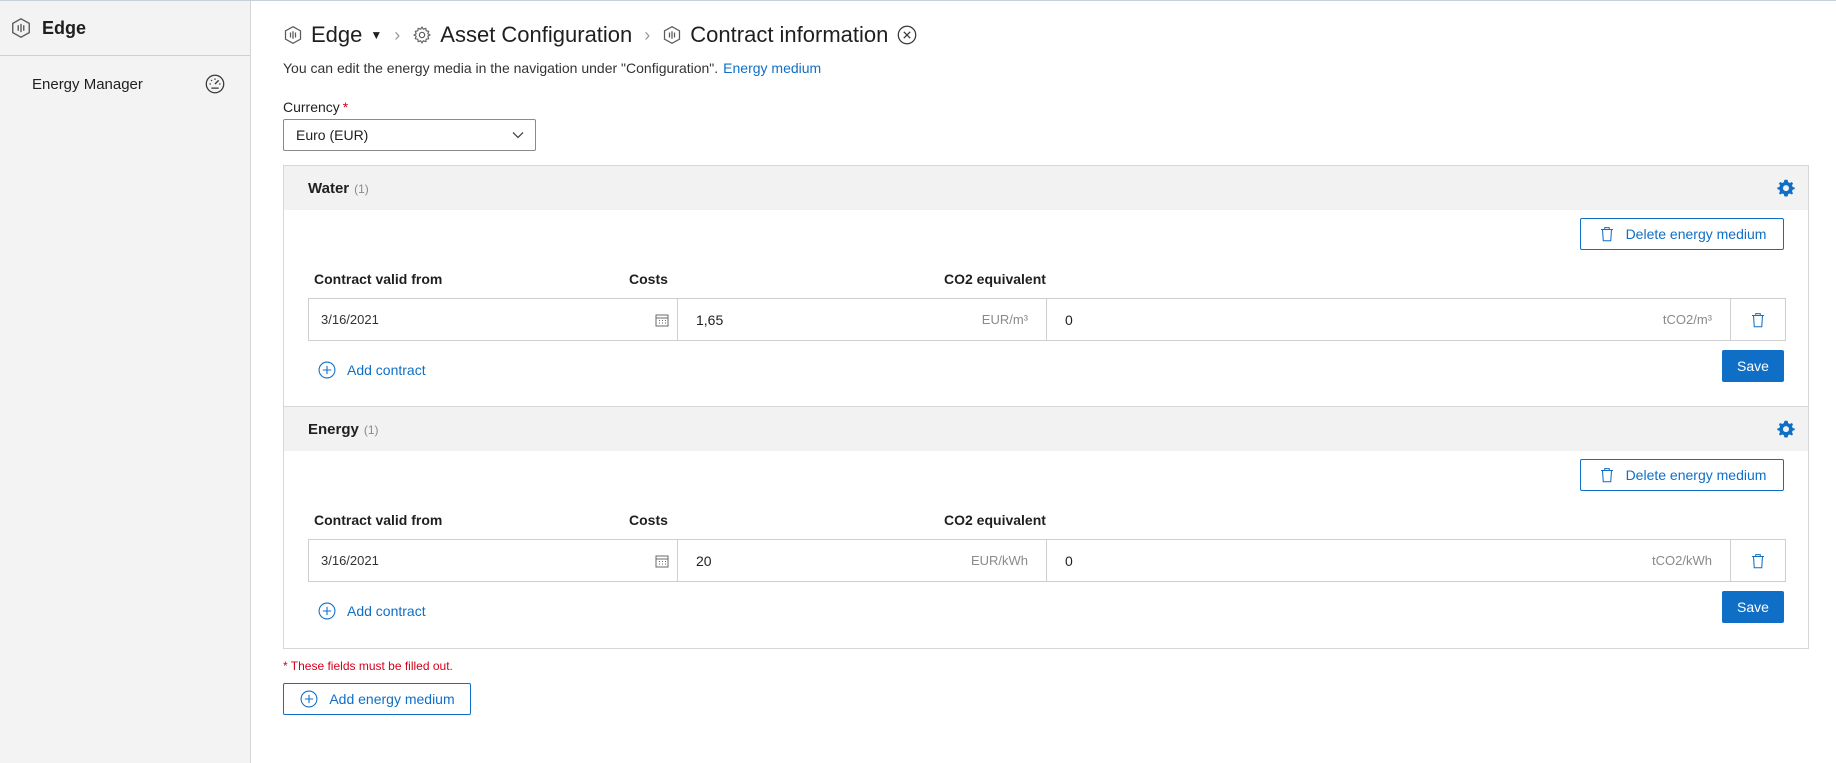 This screenshot has width=1836, height=763. Describe the element at coordinates (87, 84) in the screenshot. I see `sidebar-item-label: Energy Manager` at that location.